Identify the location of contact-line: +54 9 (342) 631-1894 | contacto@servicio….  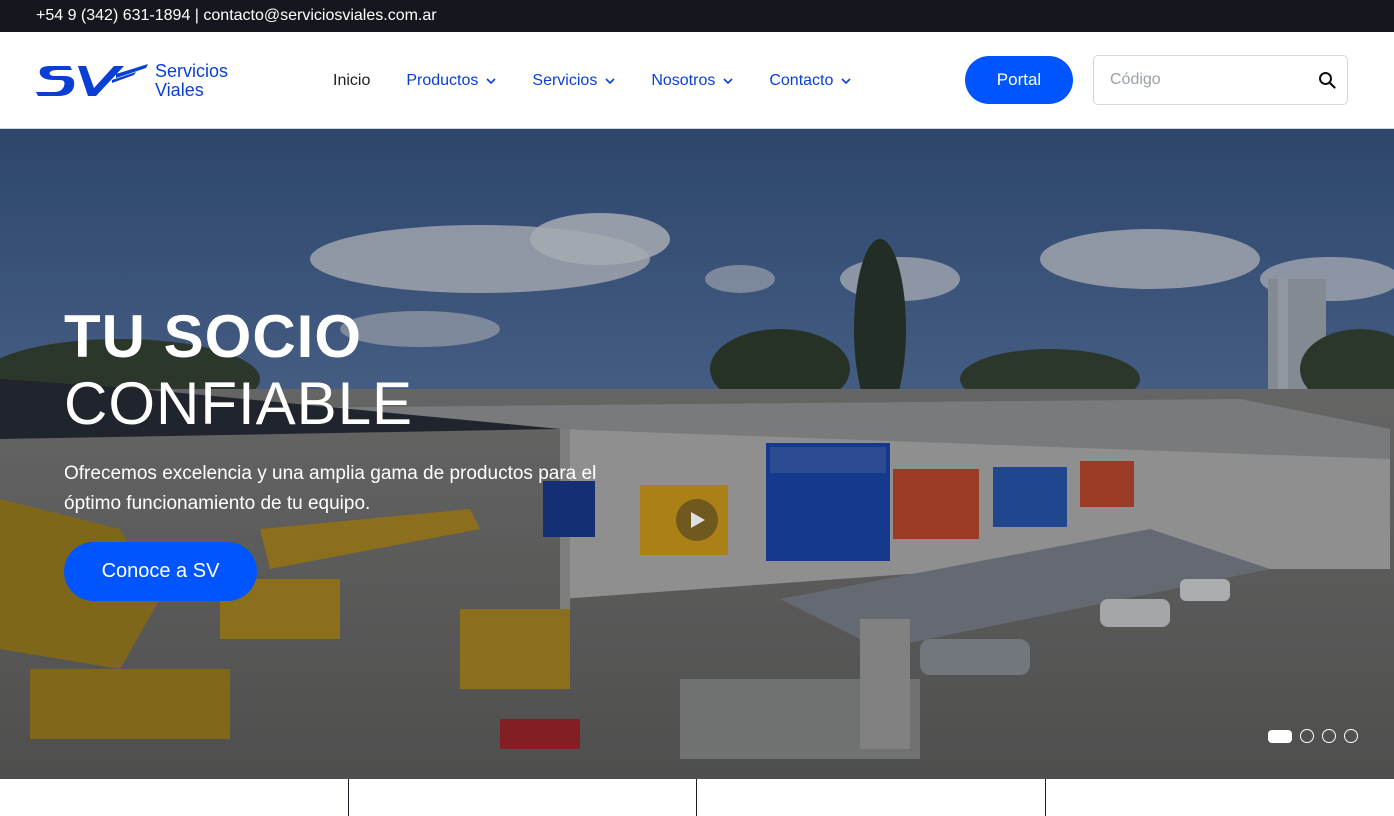
(236, 15).